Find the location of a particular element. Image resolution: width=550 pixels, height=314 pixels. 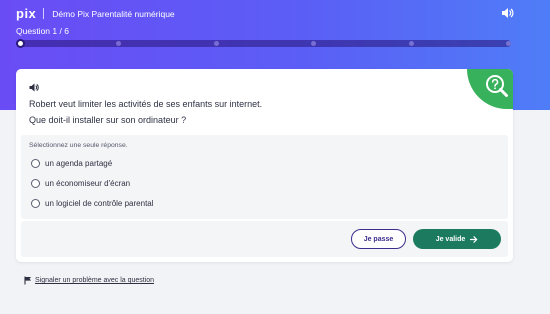

answer-option: un agenda partagé is located at coordinates (71, 163).